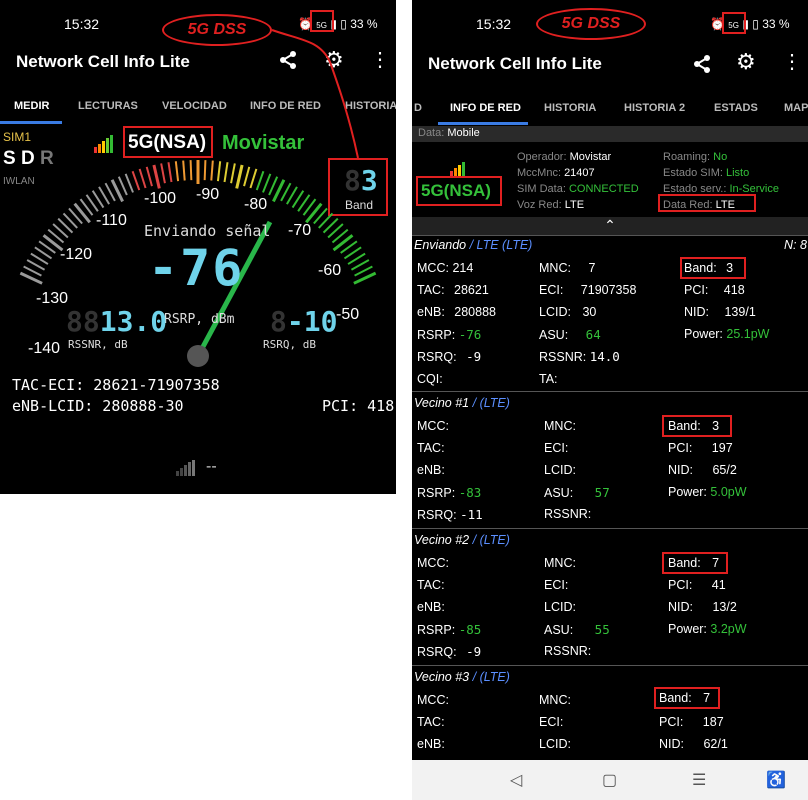 This screenshot has height=800, width=808. I want to click on home-icon: ▢, so click(609, 780).